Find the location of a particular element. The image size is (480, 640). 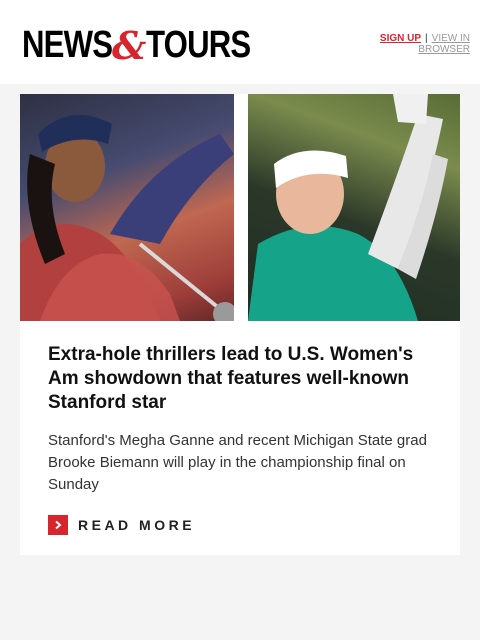

news-and-tours-logo: NEWS & TOURS is located at coordinates (136, 45).